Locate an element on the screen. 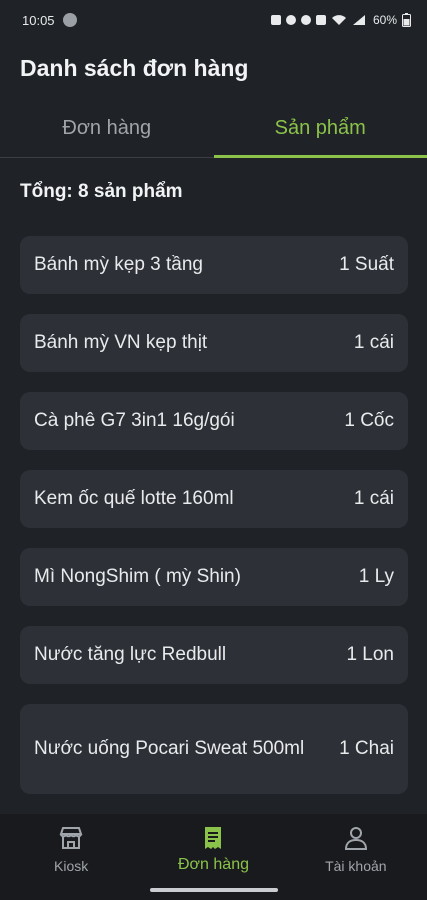 The width and height of the screenshot is (427, 900). nav-label: Kiosk is located at coordinates (71, 866).